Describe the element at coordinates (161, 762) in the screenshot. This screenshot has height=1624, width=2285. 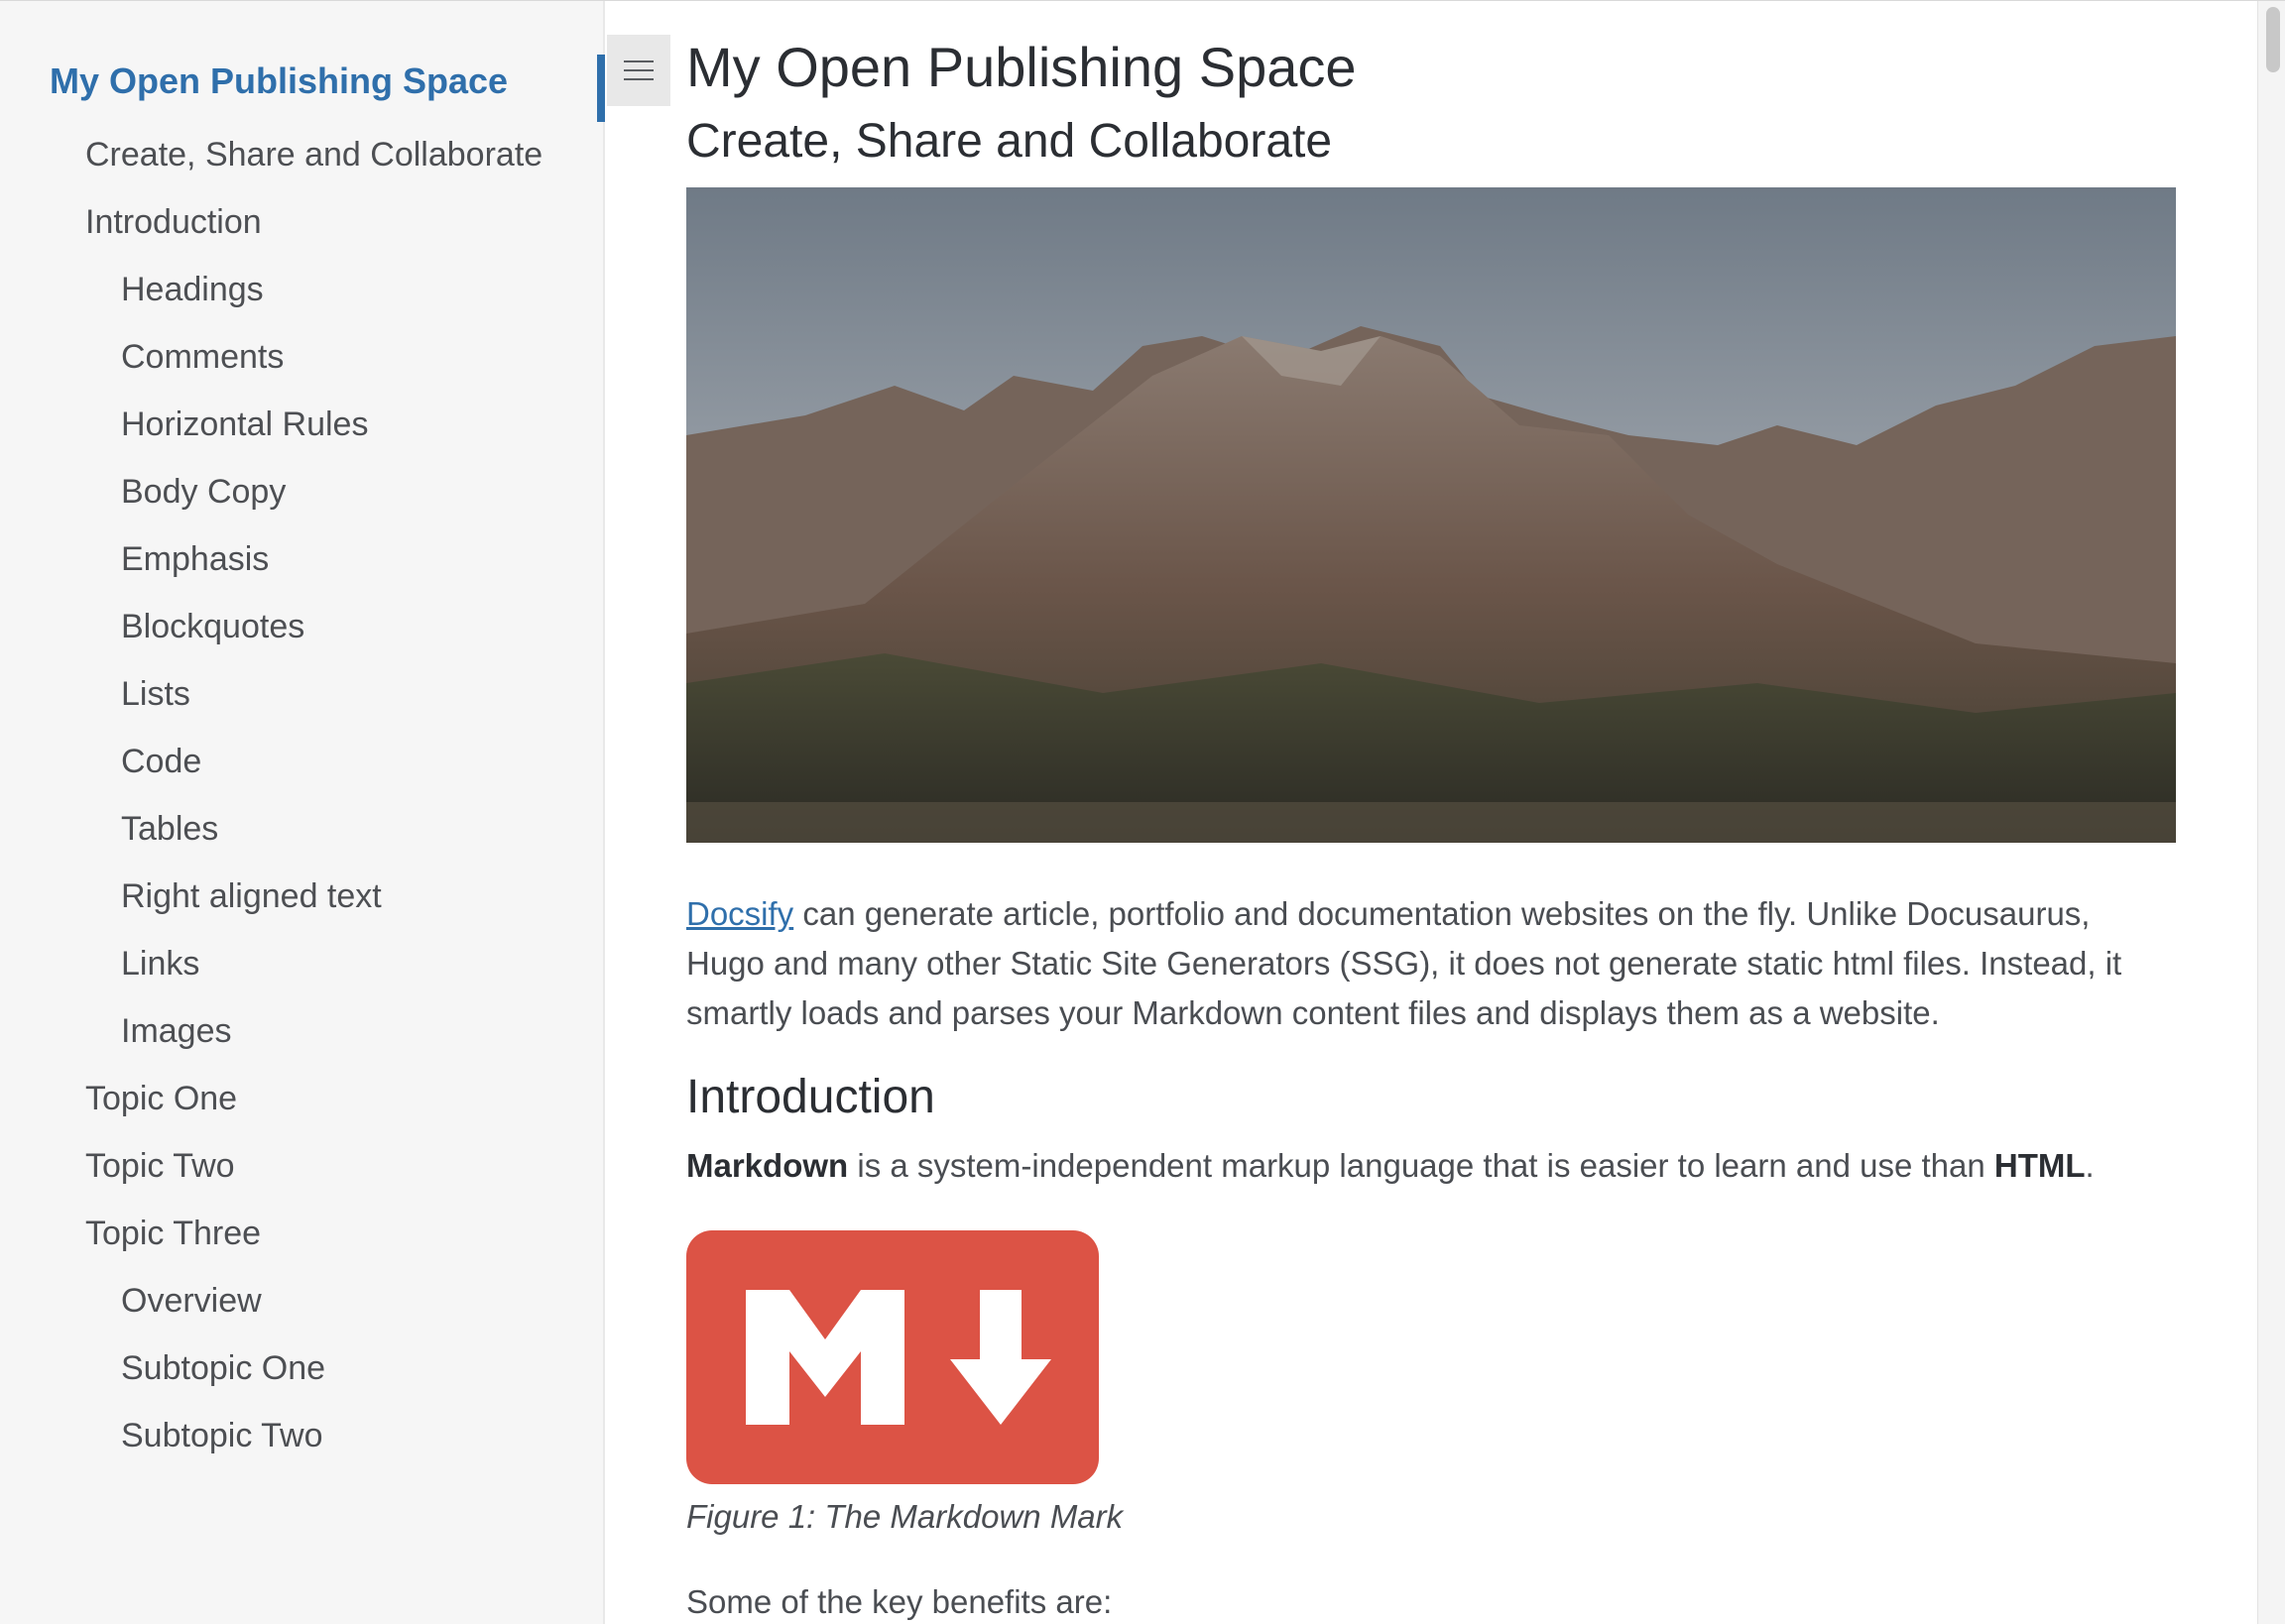
I see `sidebar-item-code: Code` at that location.